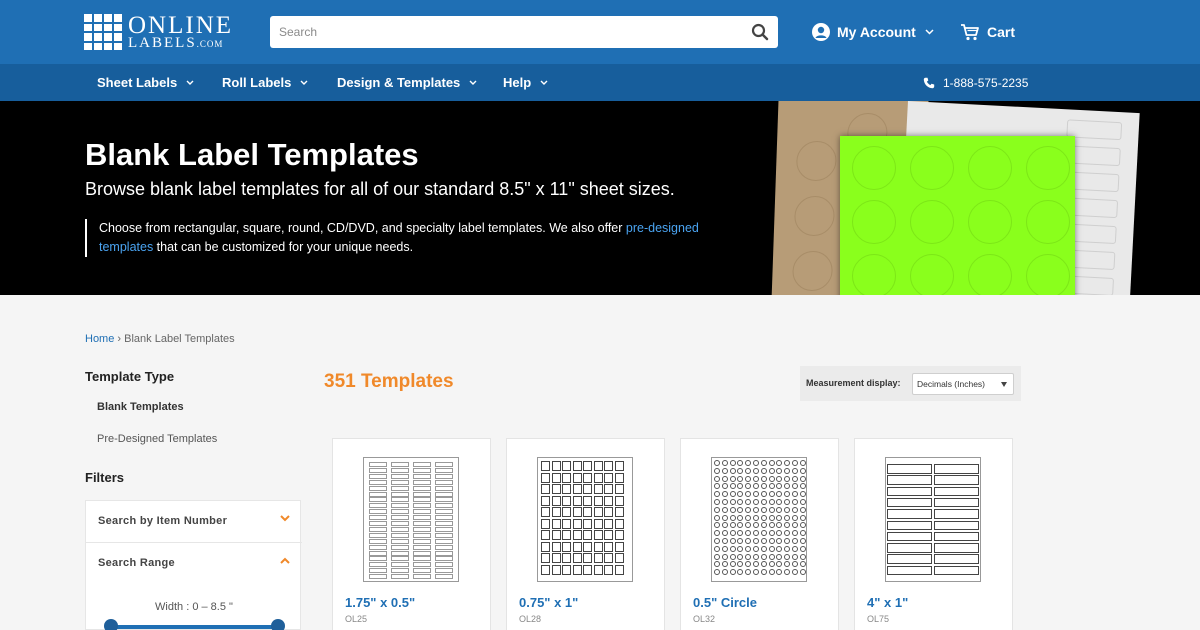 This screenshot has width=1200, height=630. Describe the element at coordinates (111, 624) in the screenshot. I see `width-slider-min-handle` at that location.